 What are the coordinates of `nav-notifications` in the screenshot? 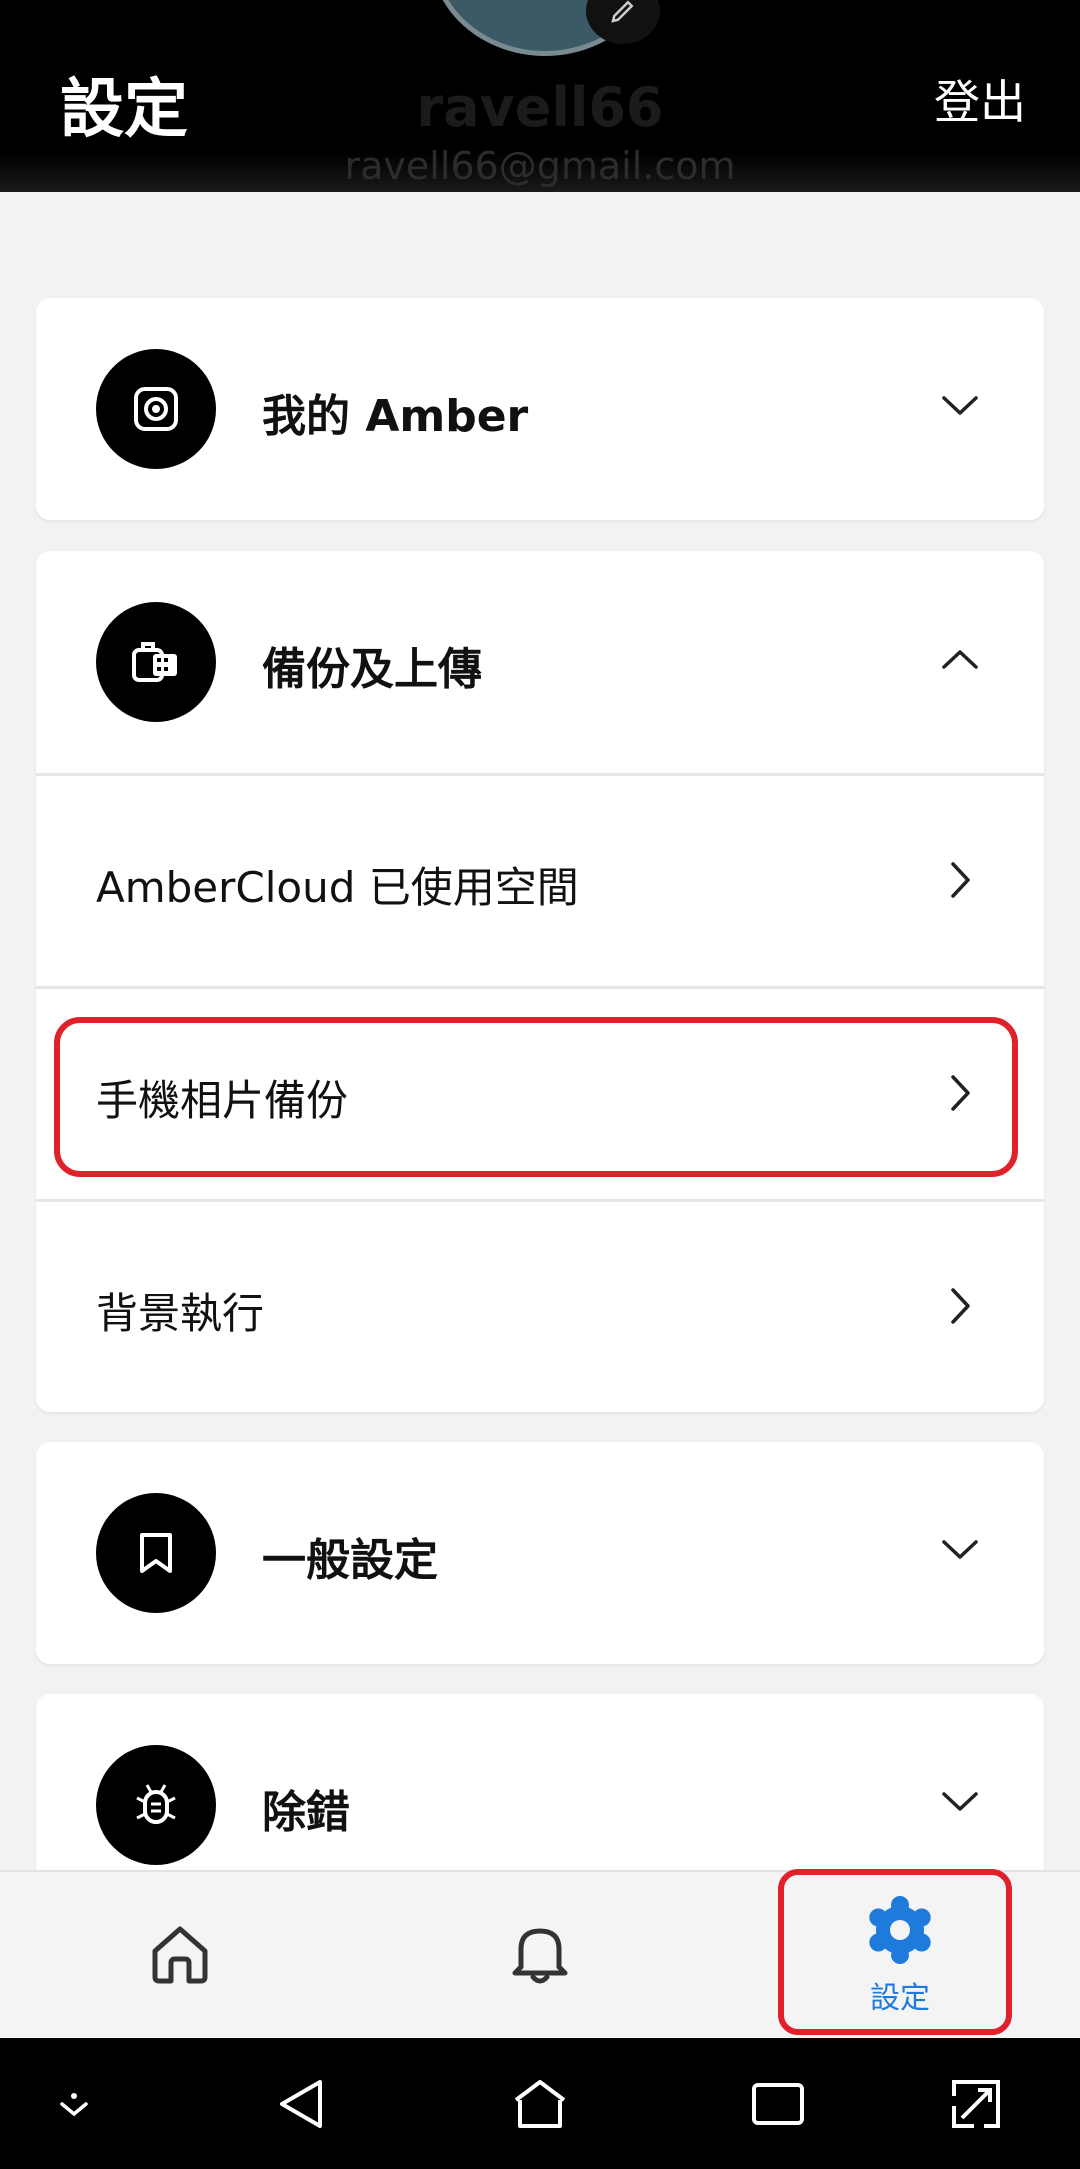 It's located at (540, 1956).